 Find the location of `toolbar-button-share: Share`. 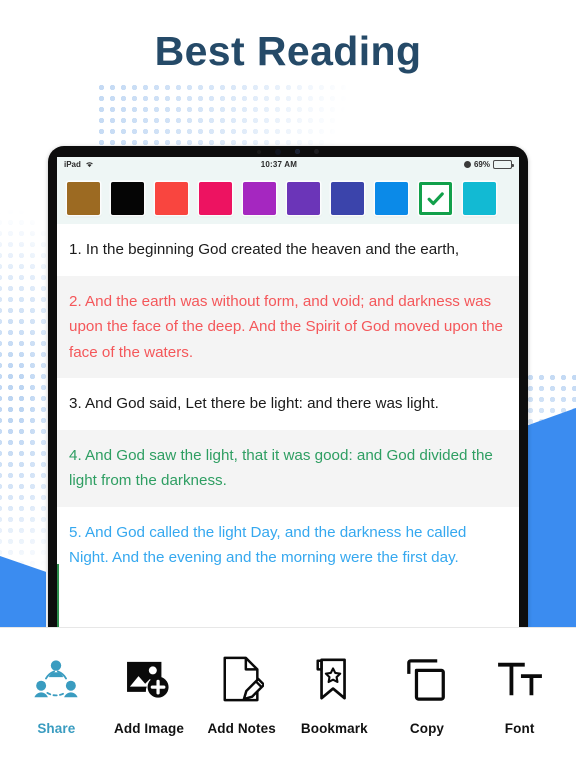

toolbar-button-share: Share is located at coordinates (56, 693).